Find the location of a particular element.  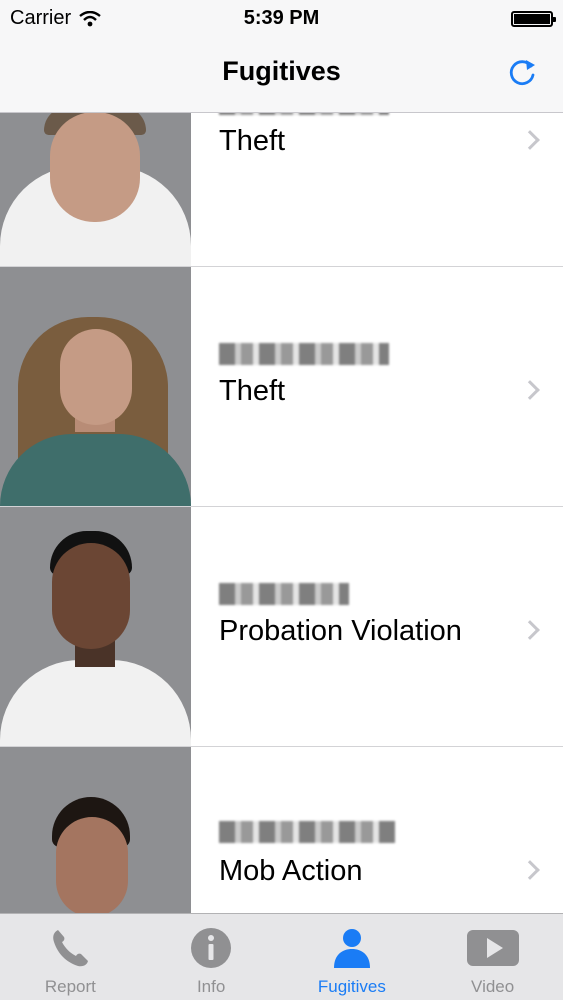

crime-label: Probation Violation is located at coordinates (340, 631).